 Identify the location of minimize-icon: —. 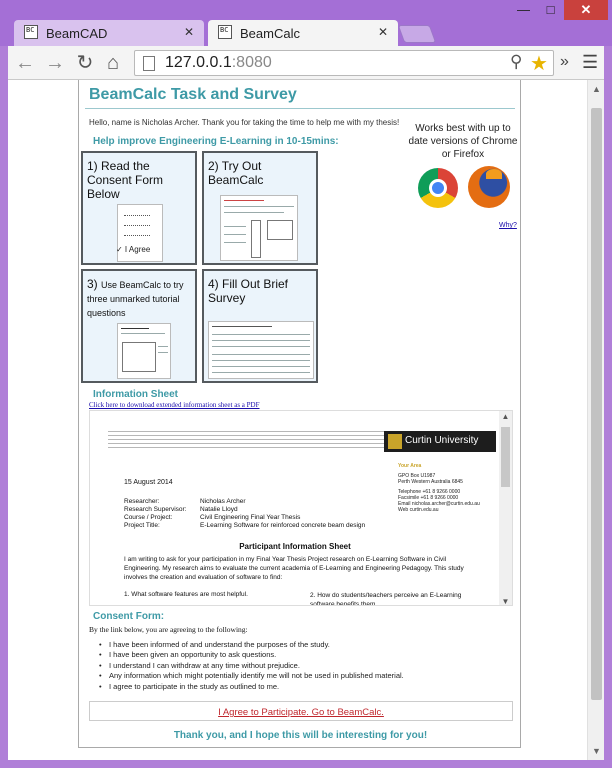
(523, 10).